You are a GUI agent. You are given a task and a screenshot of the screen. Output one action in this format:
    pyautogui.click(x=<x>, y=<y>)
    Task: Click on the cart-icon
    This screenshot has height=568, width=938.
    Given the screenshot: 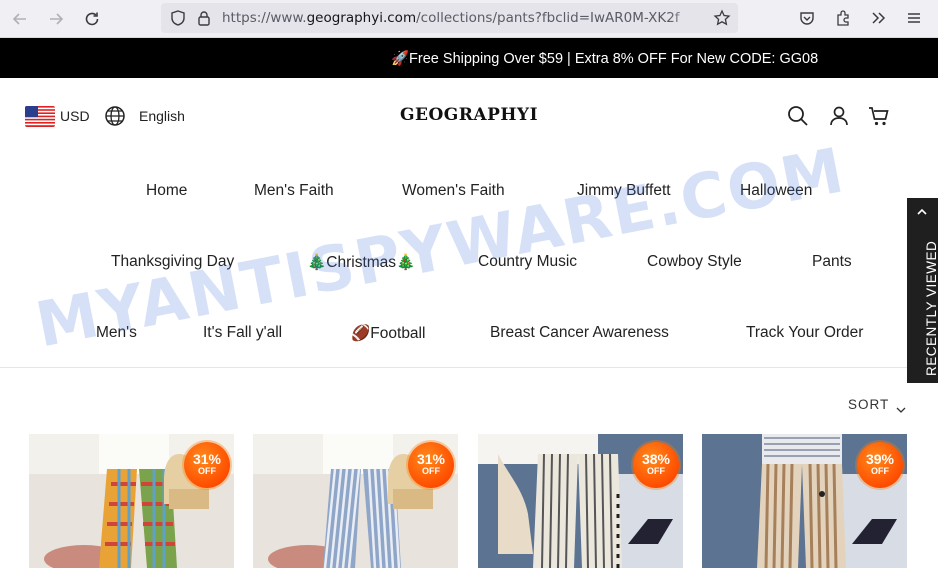 What is the action you would take?
    pyautogui.click(x=879, y=116)
    